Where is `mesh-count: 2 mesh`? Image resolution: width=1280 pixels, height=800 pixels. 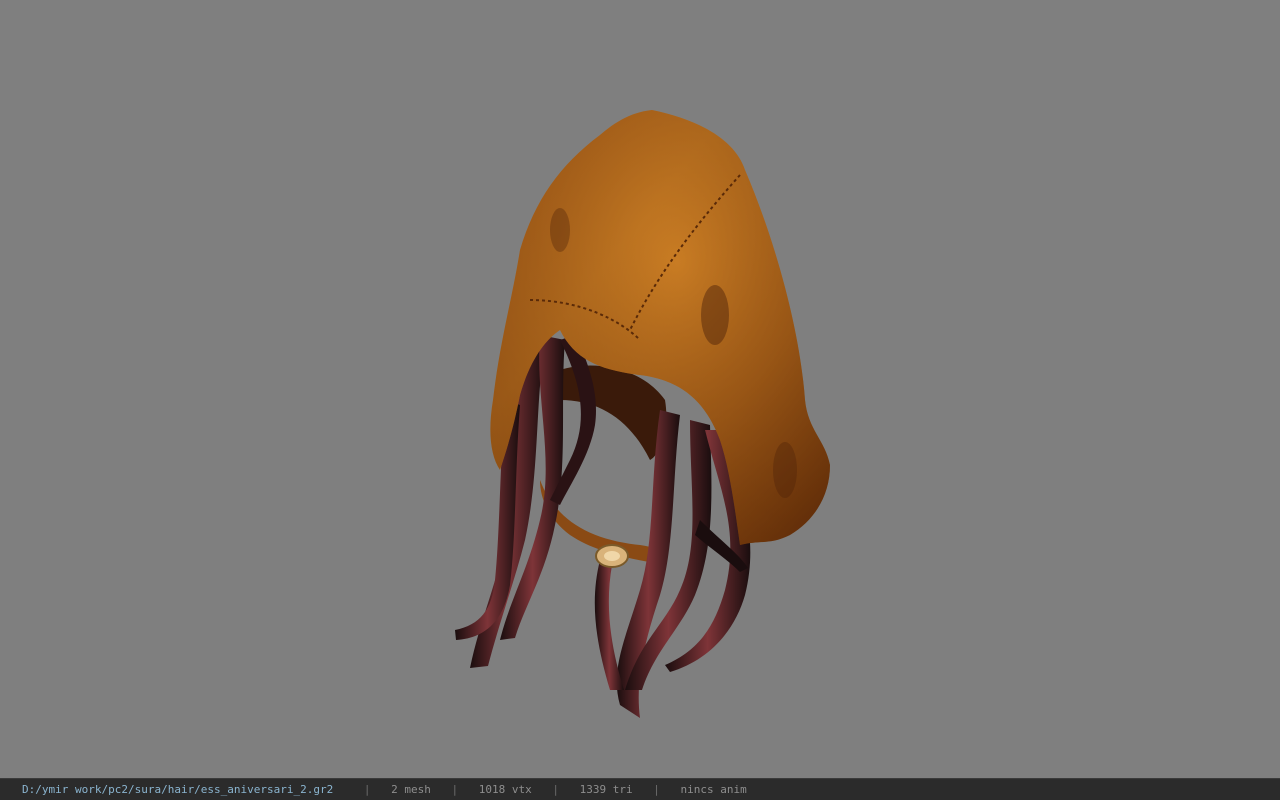 mesh-count: 2 mesh is located at coordinates (411, 789).